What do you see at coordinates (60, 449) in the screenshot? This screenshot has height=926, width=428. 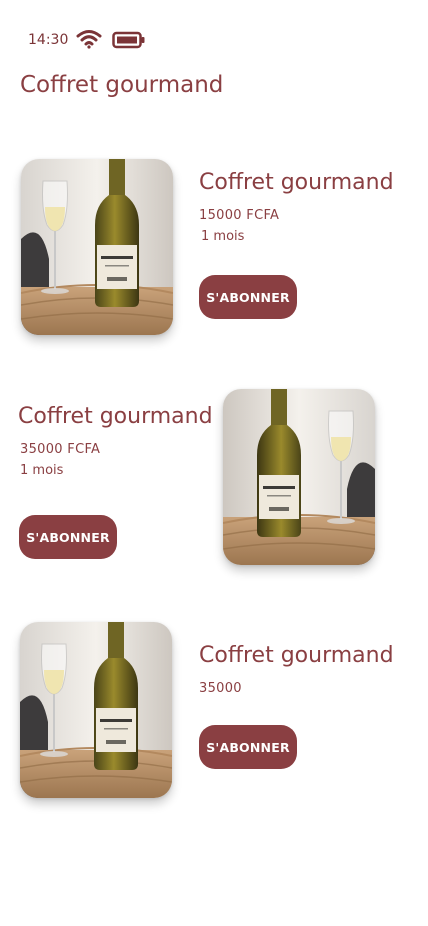 I see `product-price: 35000 FCFA` at bounding box center [60, 449].